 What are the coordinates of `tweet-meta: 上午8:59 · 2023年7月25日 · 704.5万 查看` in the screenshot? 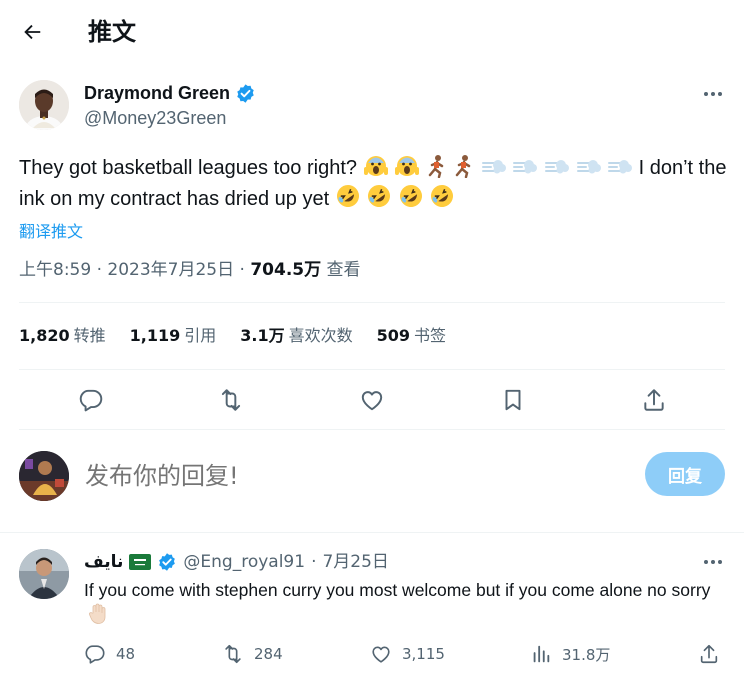 It's located at (190, 270).